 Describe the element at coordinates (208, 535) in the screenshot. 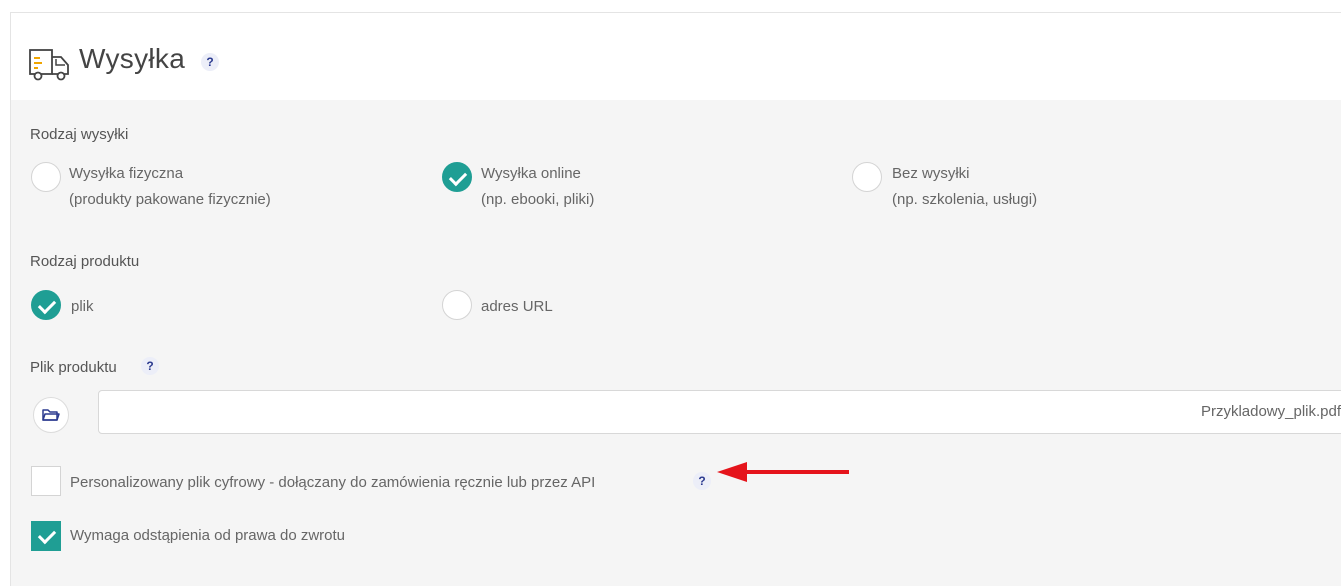

I see `withdrawal-label: Wymaga odstąpienia od prawa do zwrotu` at that location.